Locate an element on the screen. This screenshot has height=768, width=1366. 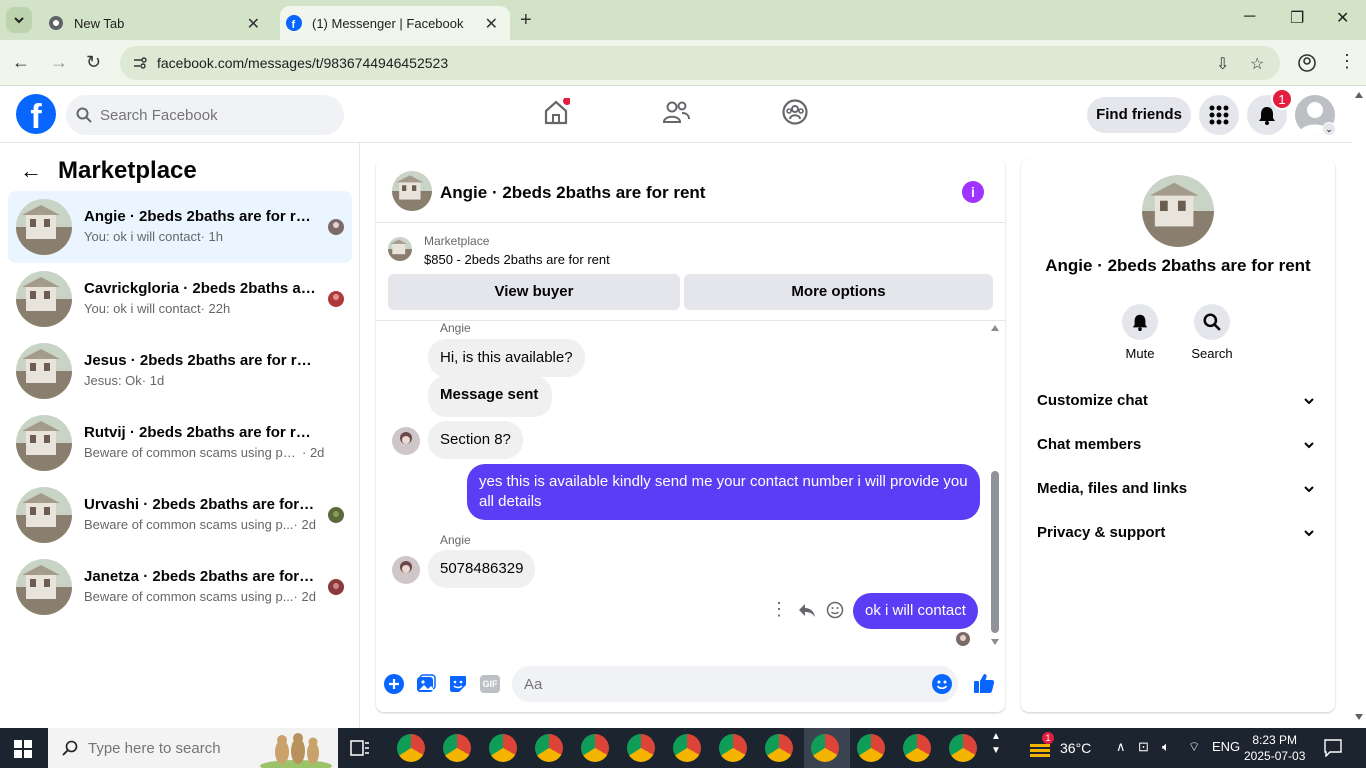
gif-icon: GIF is located at coordinates (490, 684).